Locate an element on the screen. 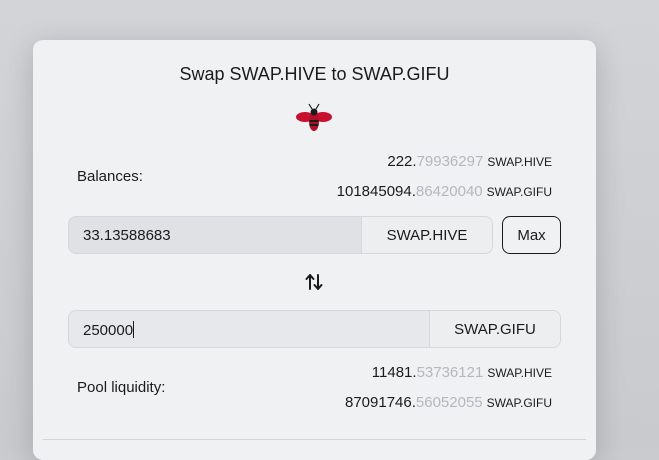  pool-liquidity-label: Pool liquidity: is located at coordinates (121, 387).